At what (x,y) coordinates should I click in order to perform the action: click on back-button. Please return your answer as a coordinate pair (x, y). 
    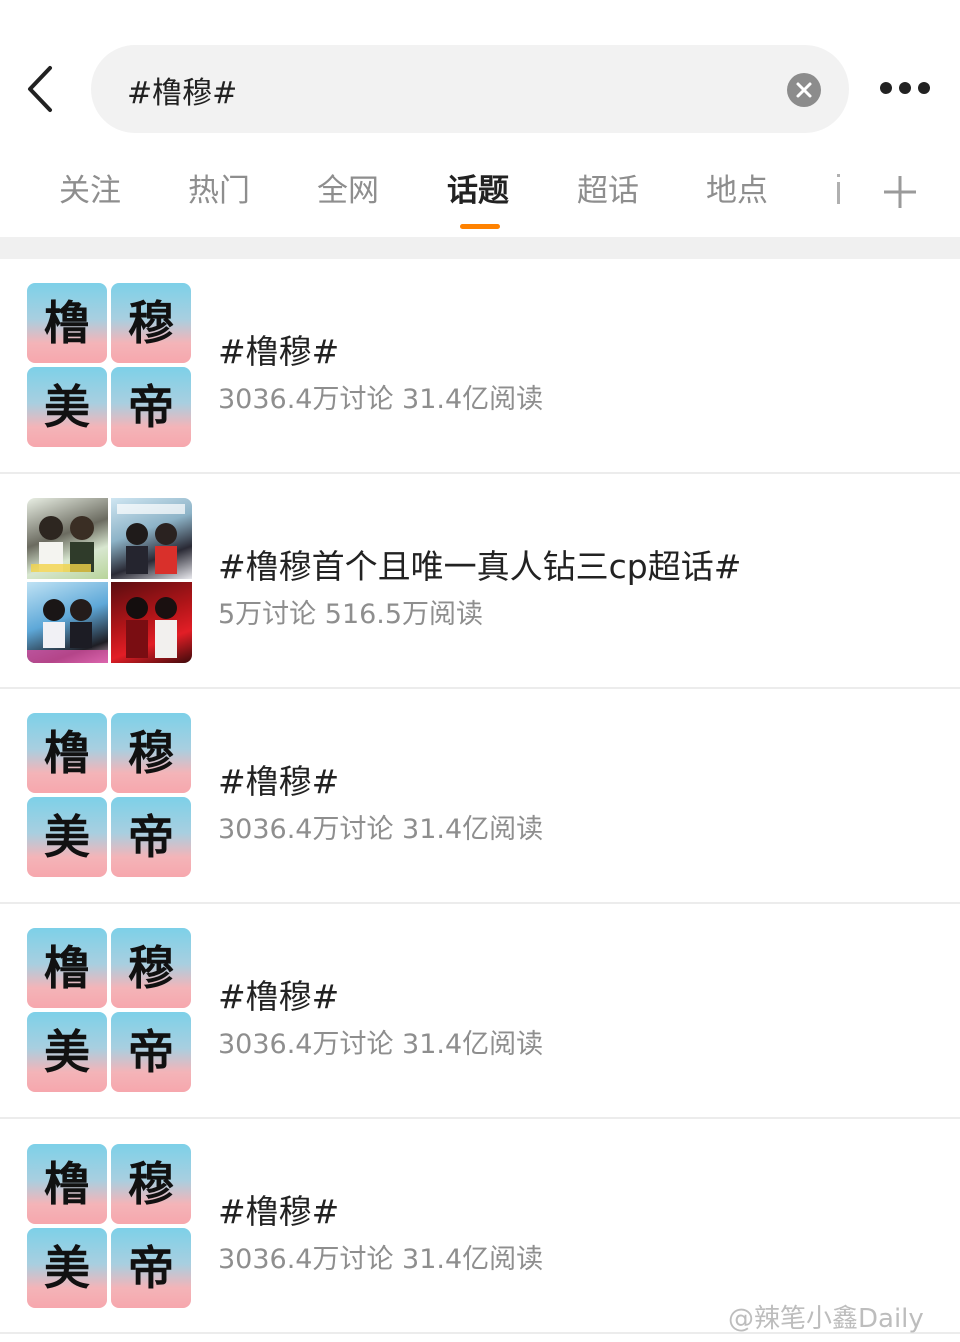
    Looking at the image, I should click on (42, 89).